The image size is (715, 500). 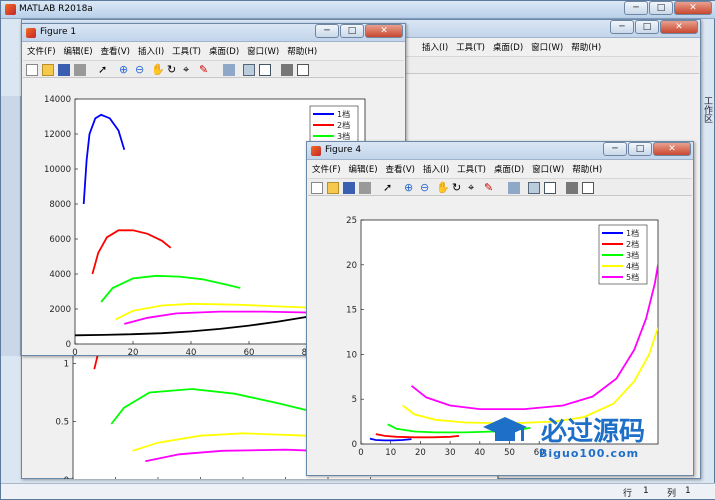 What do you see at coordinates (186, 51) in the screenshot?
I see `fig1-menu-tools: 工具(T)` at bounding box center [186, 51].